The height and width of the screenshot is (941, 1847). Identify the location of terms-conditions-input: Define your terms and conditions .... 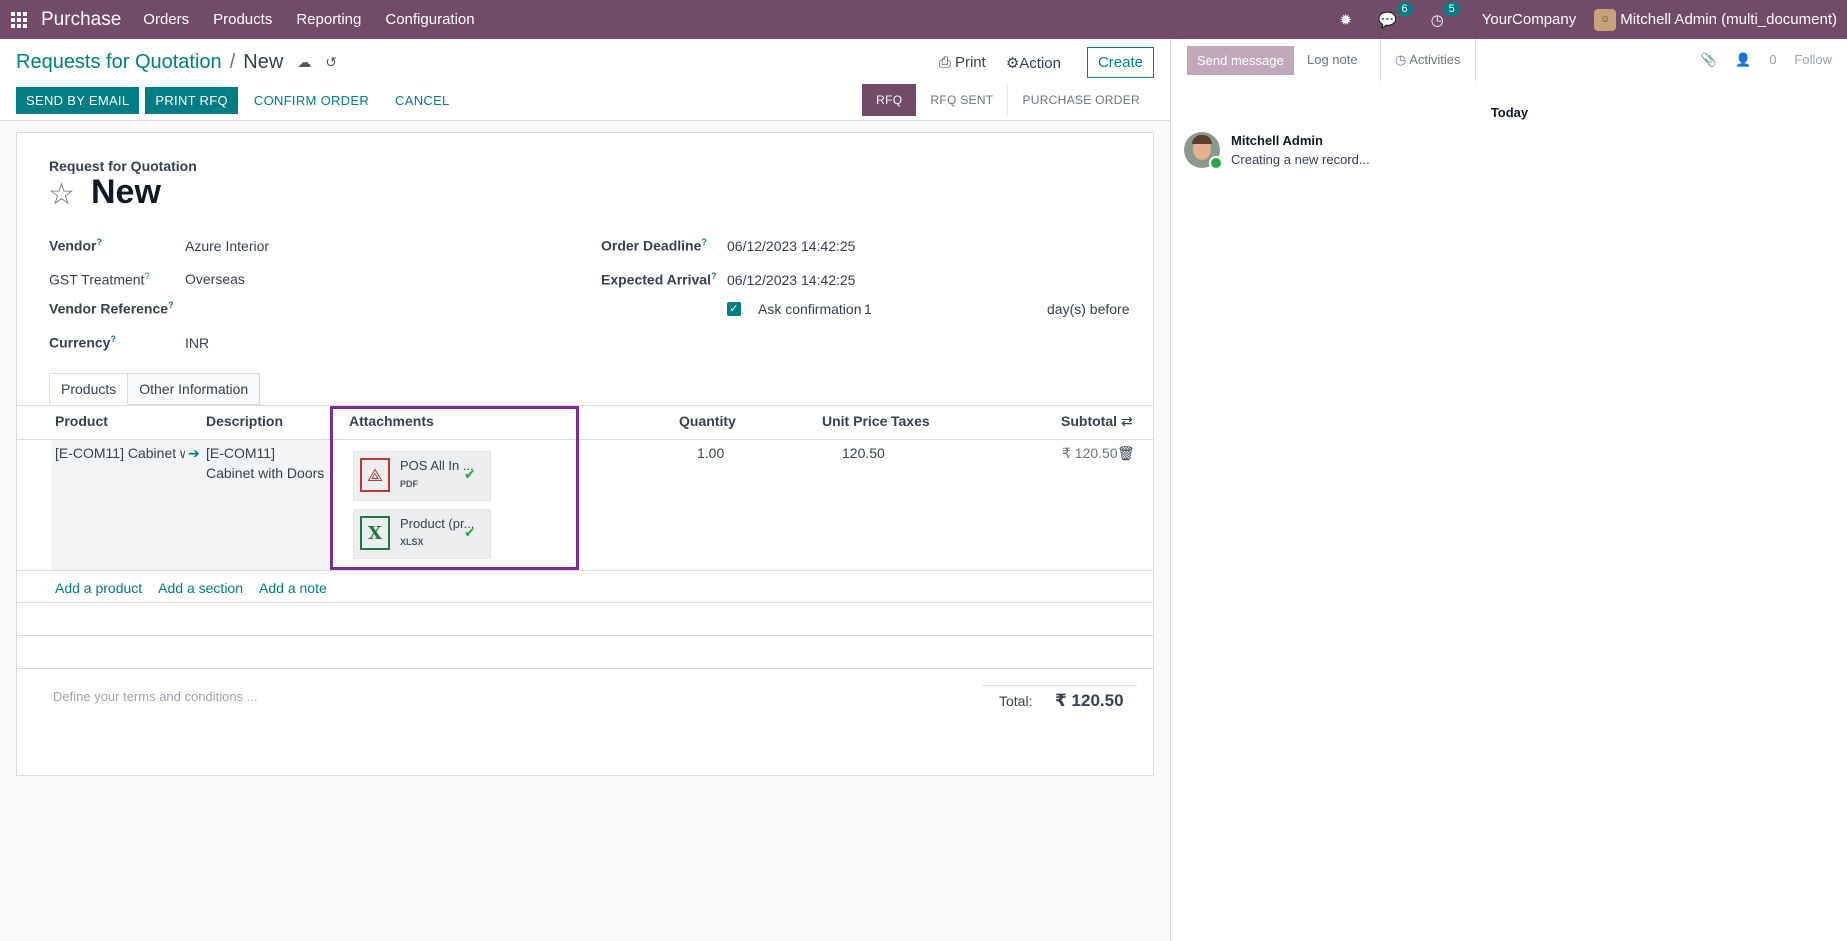
(155, 696).